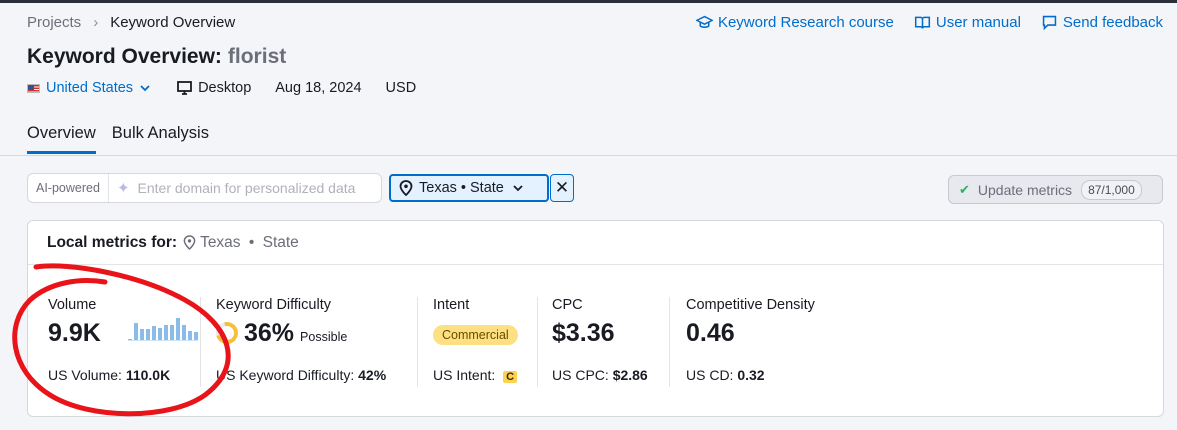 The width and height of the screenshot is (1177, 430). What do you see at coordinates (567, 305) in the screenshot?
I see `cpc-label: CPC` at bounding box center [567, 305].